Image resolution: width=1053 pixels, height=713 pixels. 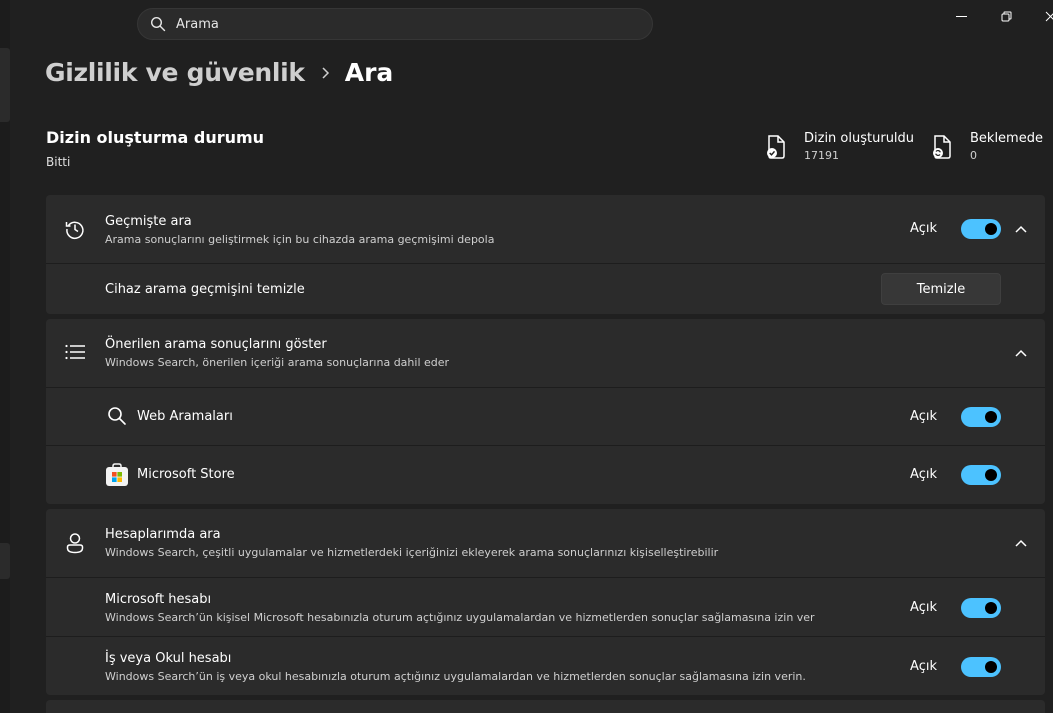 What do you see at coordinates (821, 155) in the screenshot?
I see `indexed-count: 17191` at bounding box center [821, 155].